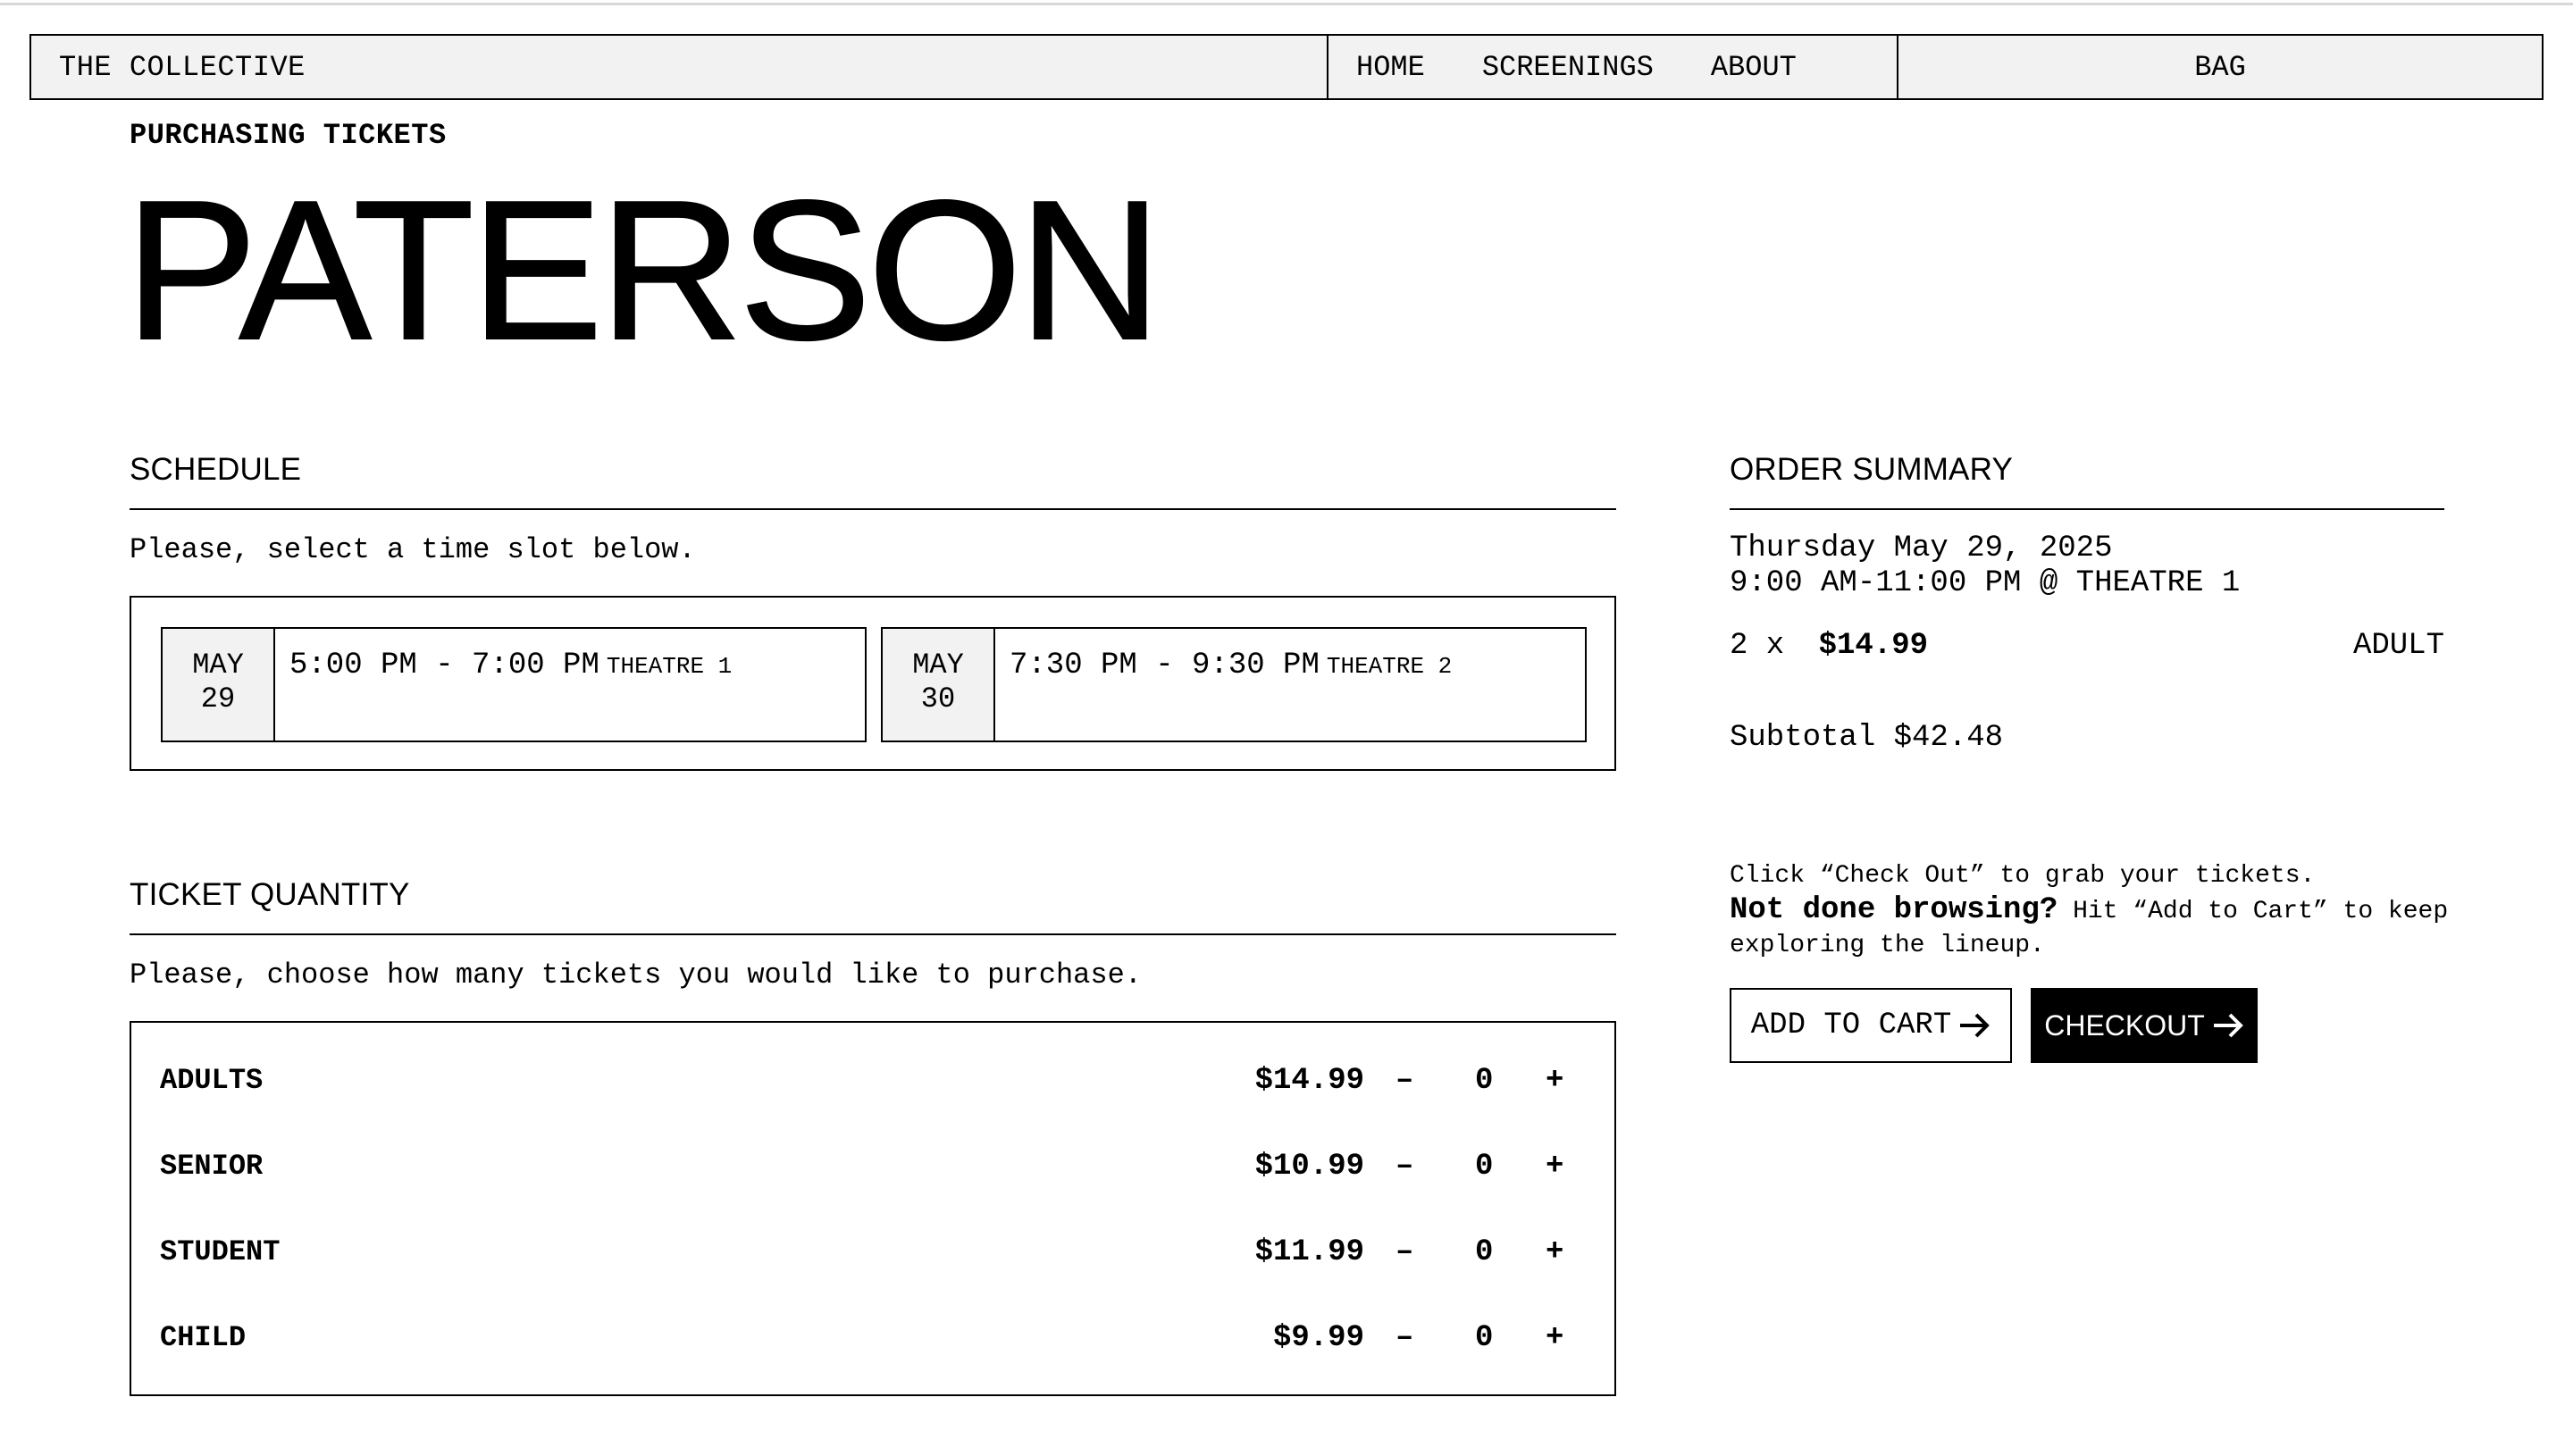  What do you see at coordinates (1390, 67) in the screenshot?
I see `nav-link-home: HOME` at bounding box center [1390, 67].